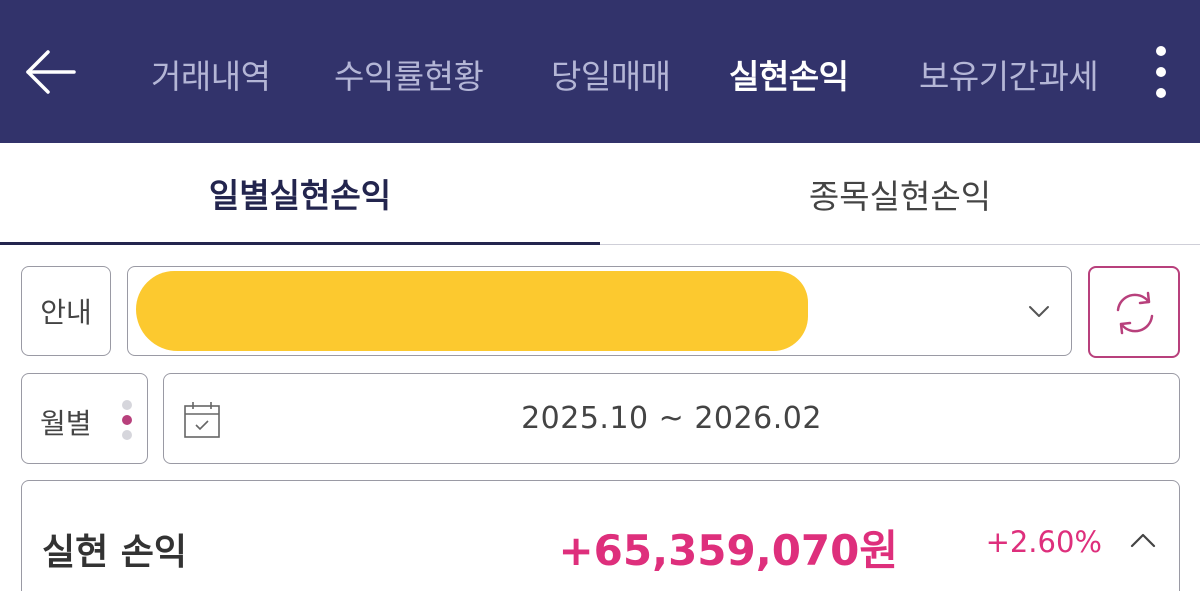 The height and width of the screenshot is (591, 1200). What do you see at coordinates (66, 423) in the screenshot?
I see `period-label: 월별` at bounding box center [66, 423].